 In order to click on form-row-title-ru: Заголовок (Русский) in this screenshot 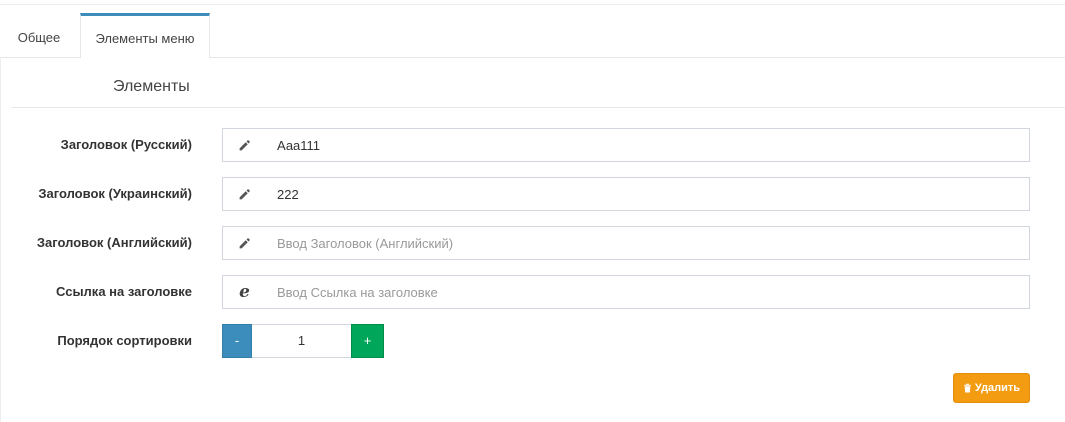, I will do `click(532, 145)`.